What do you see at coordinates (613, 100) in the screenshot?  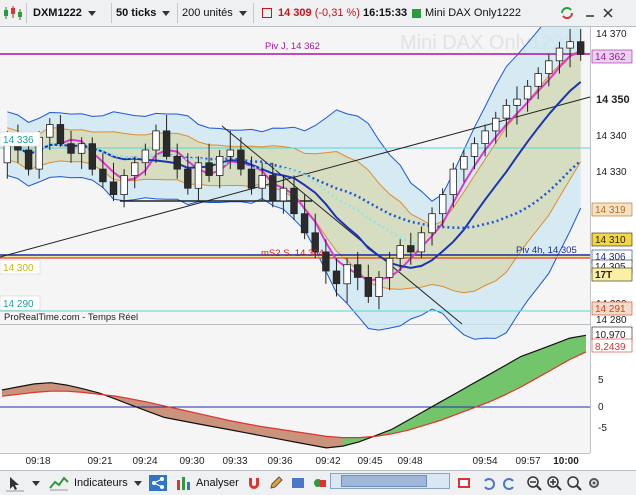 I see `price-tick-label: 14 350` at bounding box center [613, 100].